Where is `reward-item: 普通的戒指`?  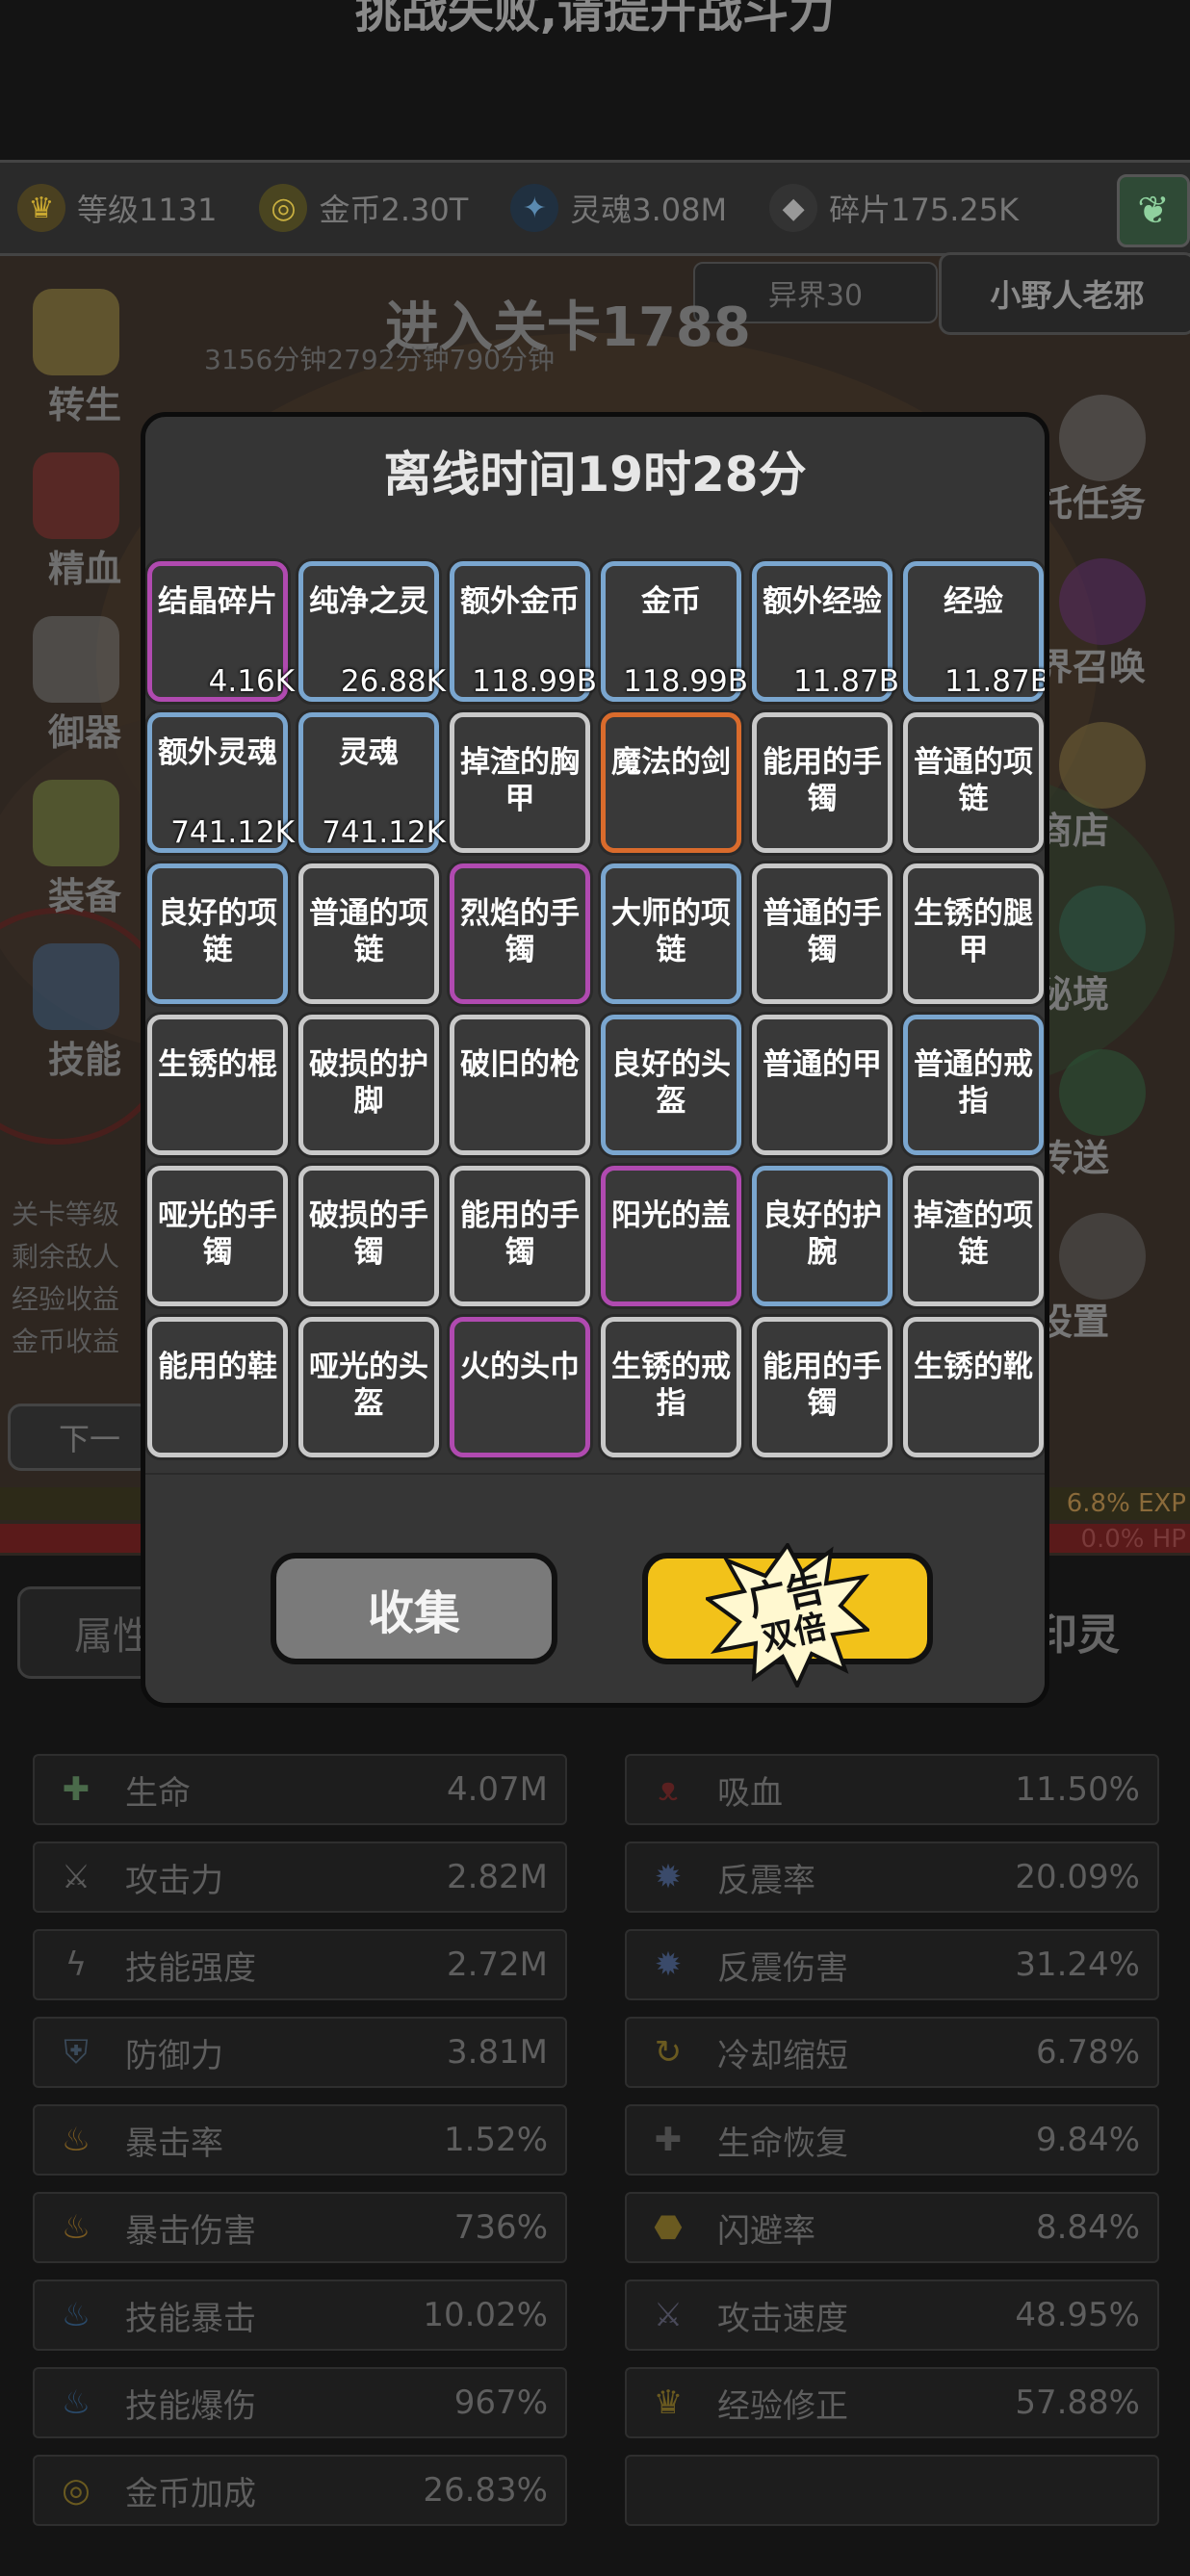 reward-item: 普通的戒指 is located at coordinates (974, 1085).